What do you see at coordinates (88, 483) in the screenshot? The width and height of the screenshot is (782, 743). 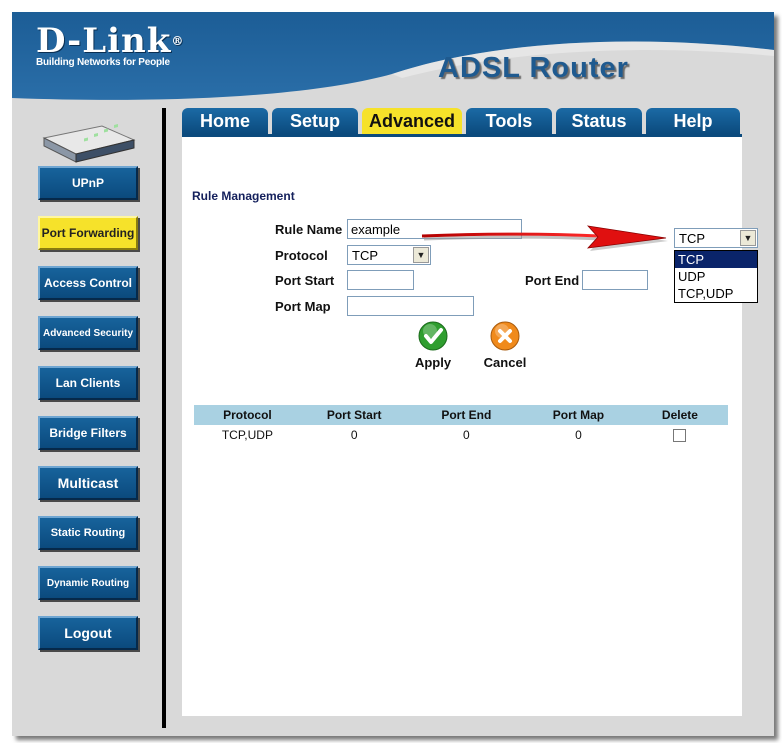 I see `sidebar-item-multicast: Multicast` at bounding box center [88, 483].